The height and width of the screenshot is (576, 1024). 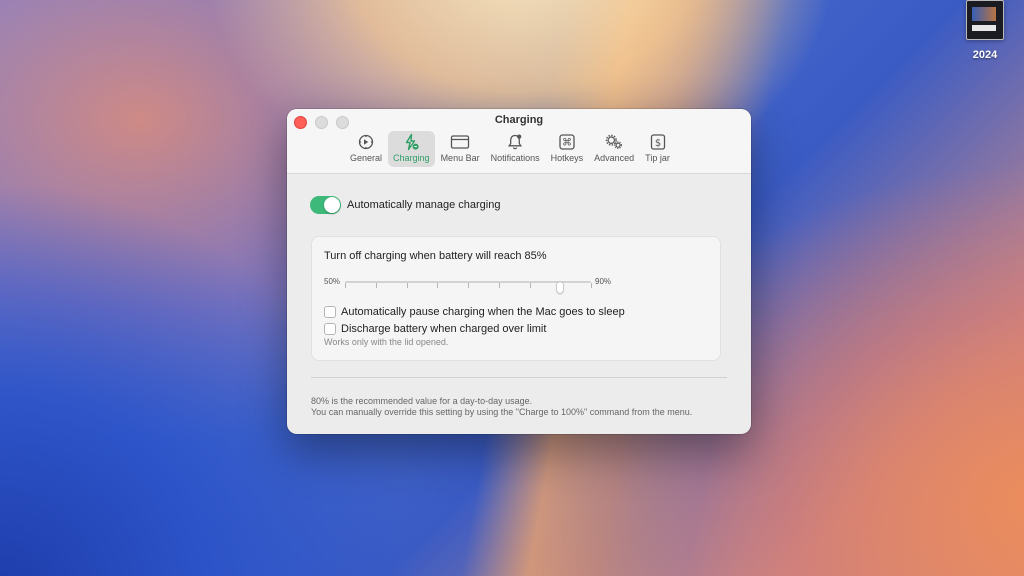 What do you see at coordinates (411, 158) in the screenshot?
I see `tab-label: Charging` at bounding box center [411, 158].